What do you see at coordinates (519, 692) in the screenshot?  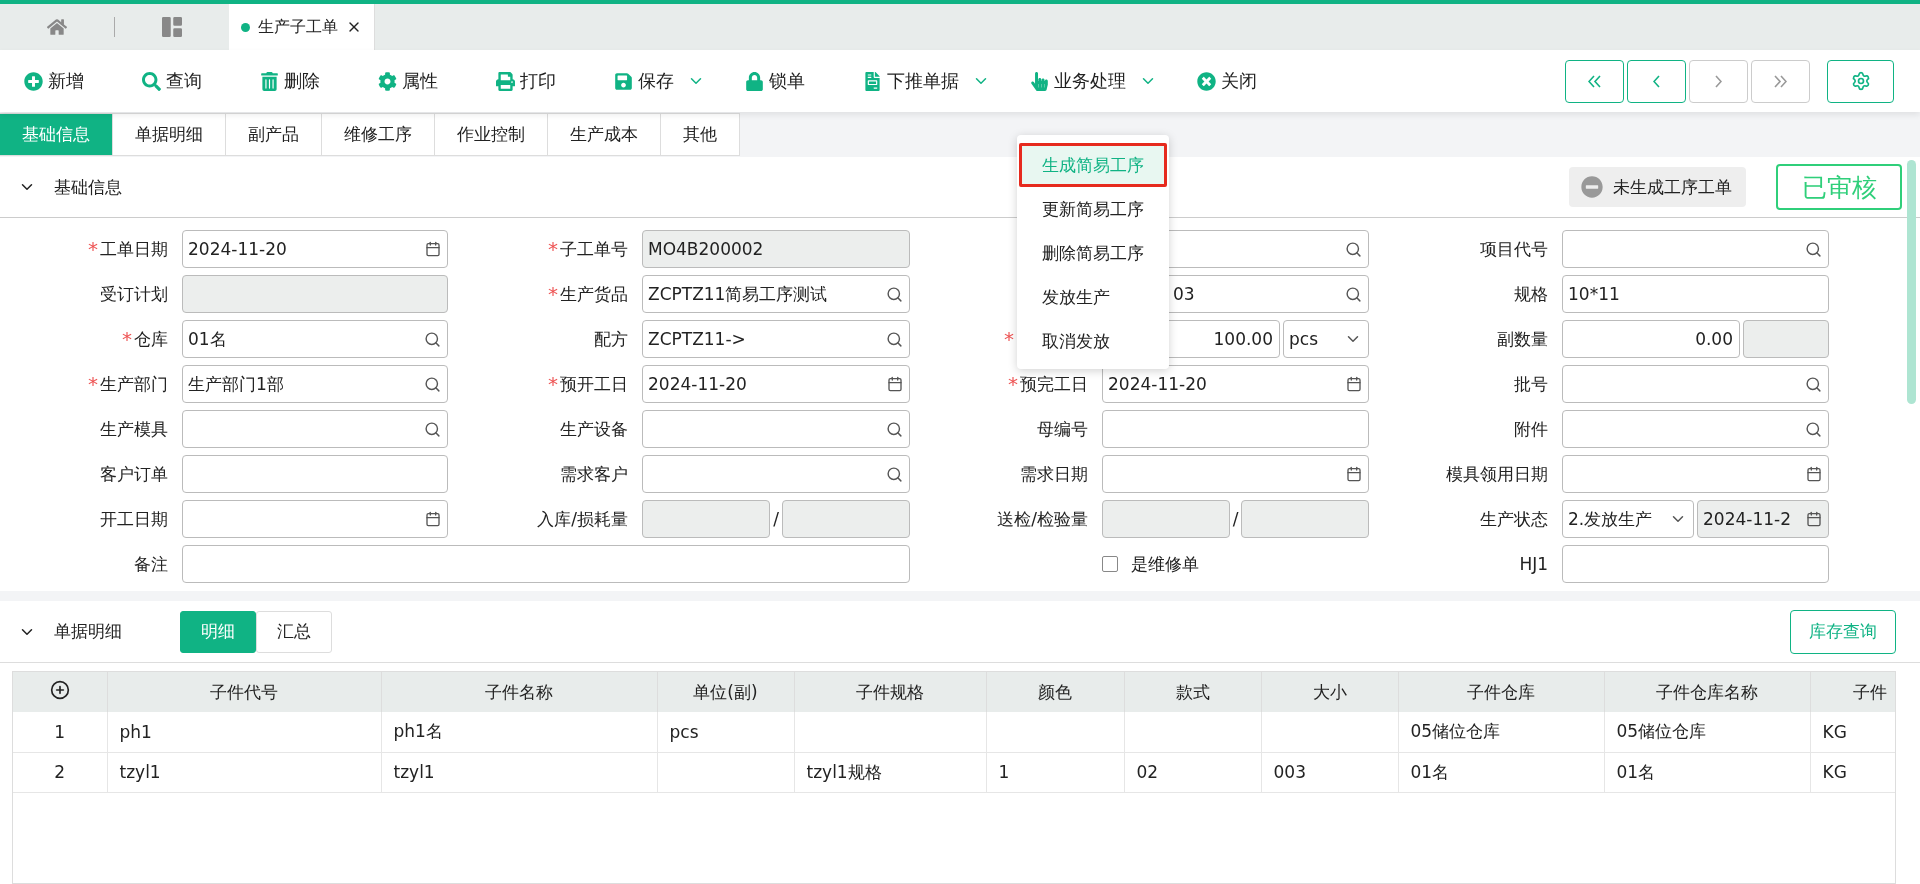 I see `column-header: 子件名称` at bounding box center [519, 692].